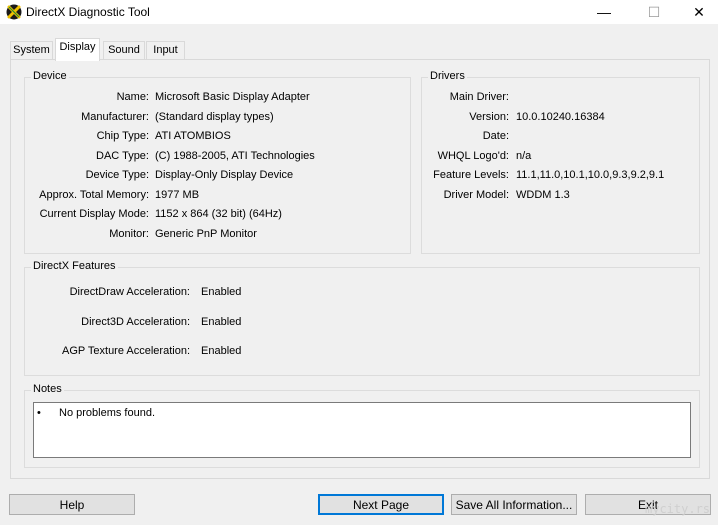 Image resolution: width=718 pixels, height=525 pixels. What do you see at coordinates (224, 175) in the screenshot?
I see `device-row-value: Display-Only Display Device` at bounding box center [224, 175].